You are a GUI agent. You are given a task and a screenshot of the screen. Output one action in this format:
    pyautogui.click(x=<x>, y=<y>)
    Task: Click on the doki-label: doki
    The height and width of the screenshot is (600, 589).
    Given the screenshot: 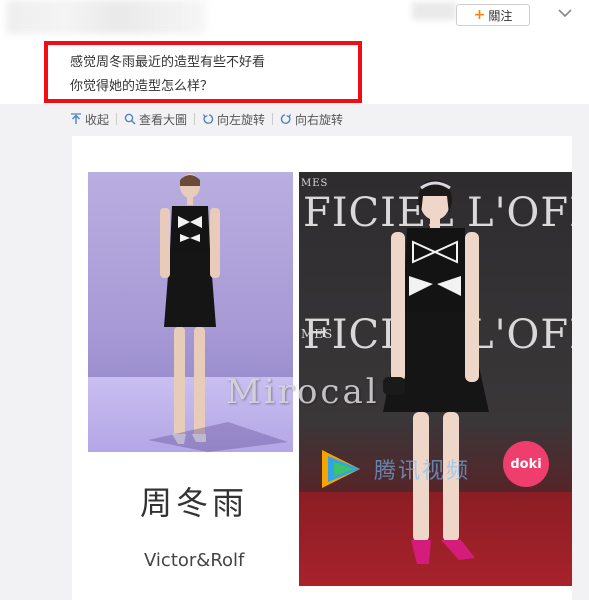 What is the action you would take?
    pyautogui.click(x=526, y=464)
    